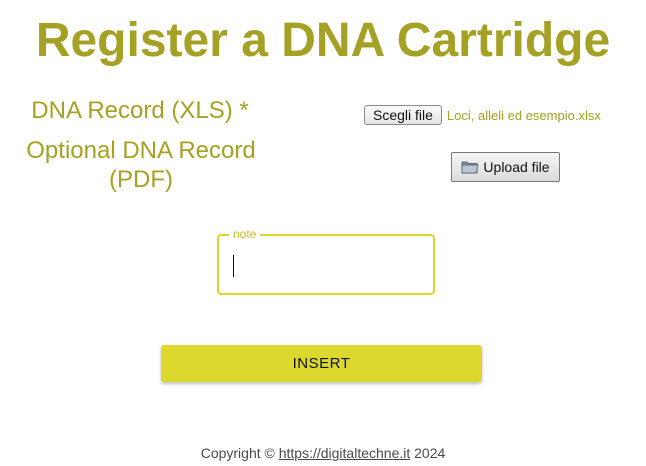  I want to click on choose-file-button: Scegli file, so click(403, 115).